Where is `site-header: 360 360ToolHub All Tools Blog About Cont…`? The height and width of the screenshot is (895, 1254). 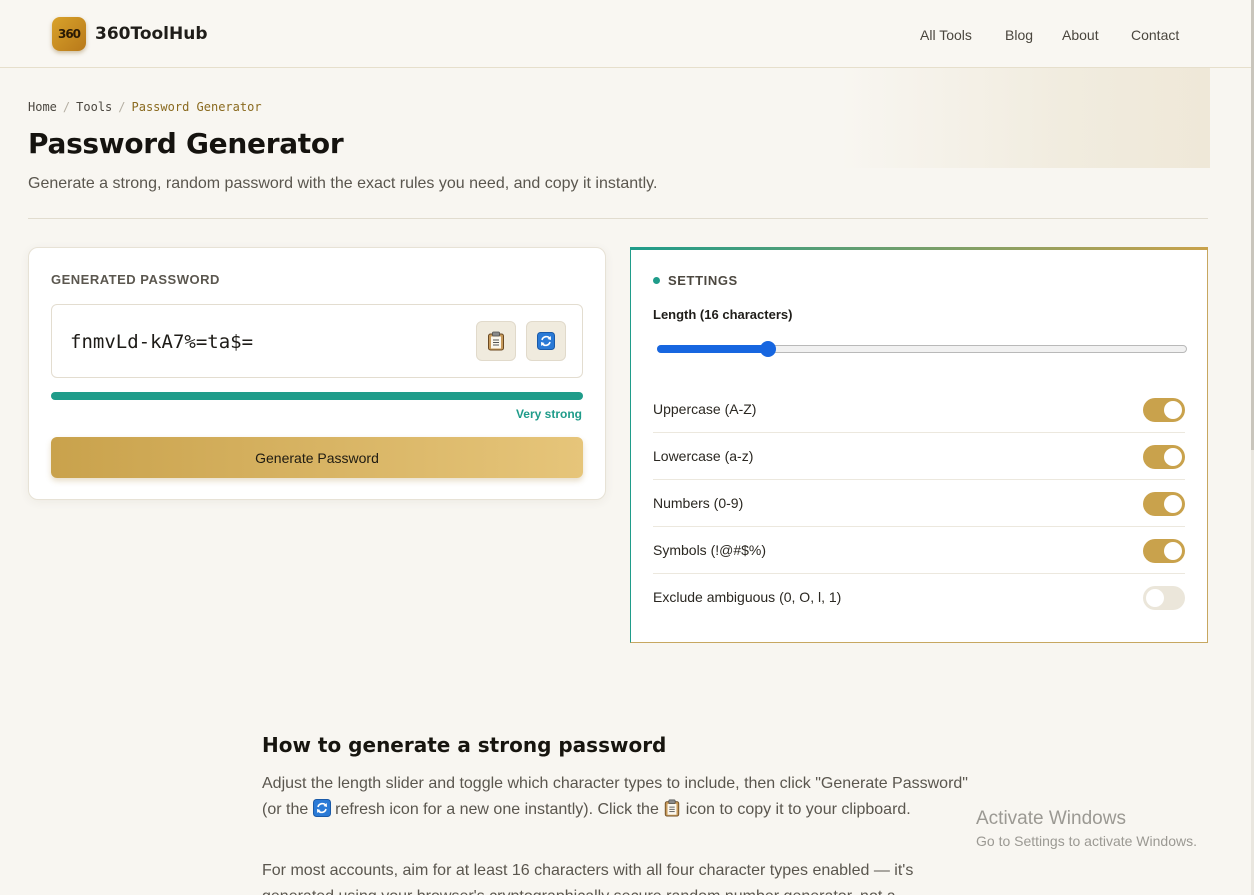
site-header: 360 360ToolHub All Tools Blog About Cont… is located at coordinates (627, 34).